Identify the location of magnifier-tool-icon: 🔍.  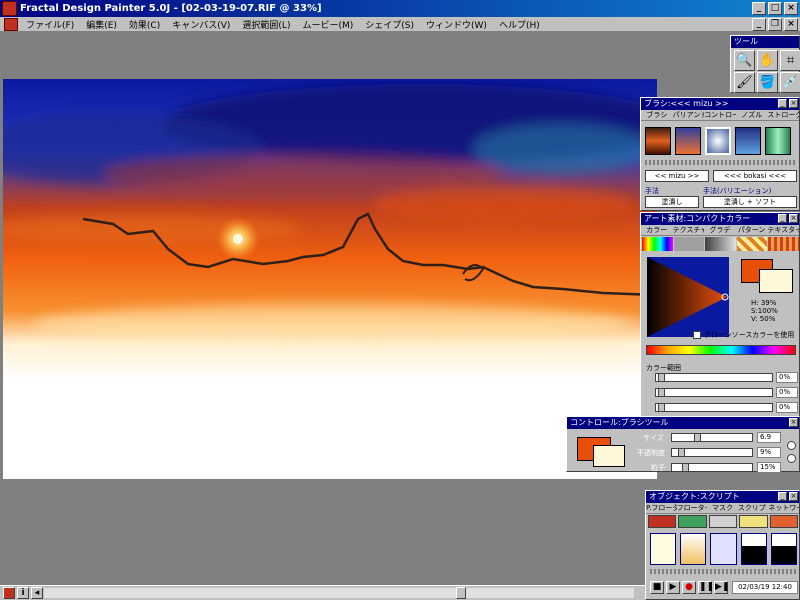
(744, 60).